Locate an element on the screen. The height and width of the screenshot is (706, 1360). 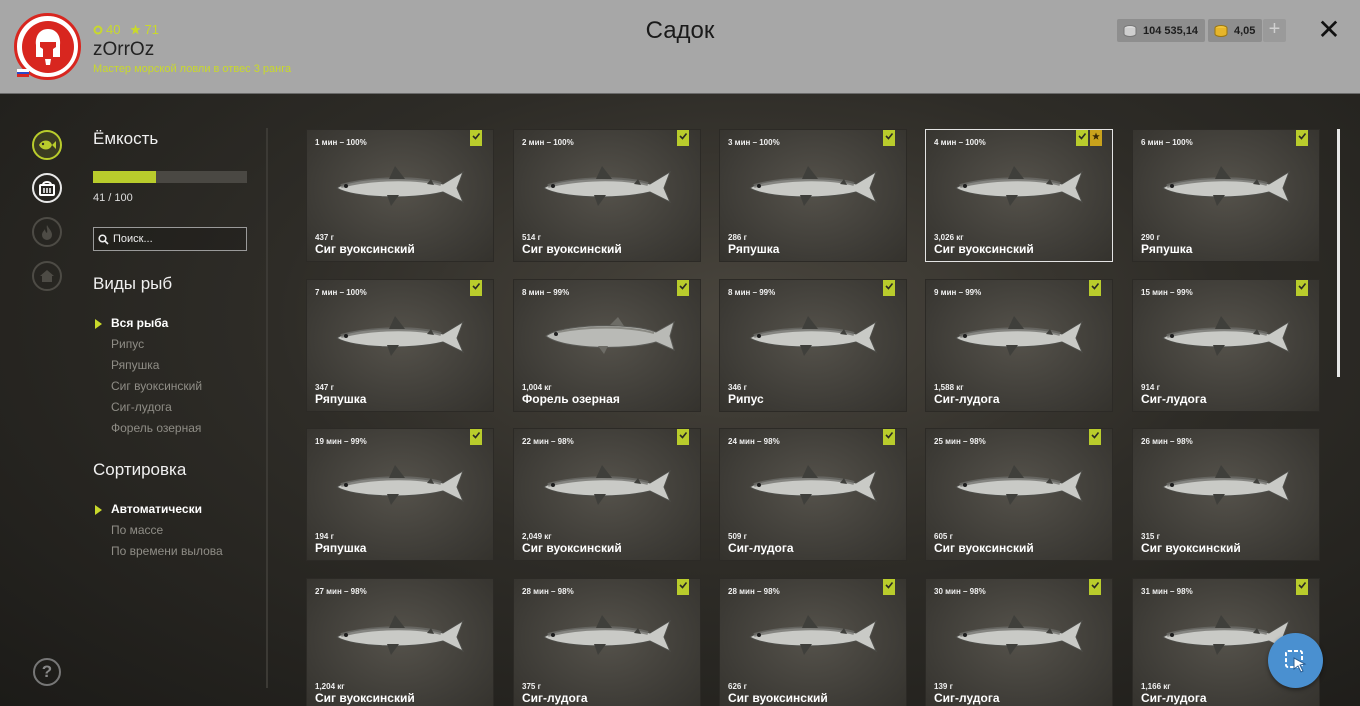
fish-card: 4 мин – 100% 3,026 кг Сиг вуоксинский is located at coordinates (1019, 195).